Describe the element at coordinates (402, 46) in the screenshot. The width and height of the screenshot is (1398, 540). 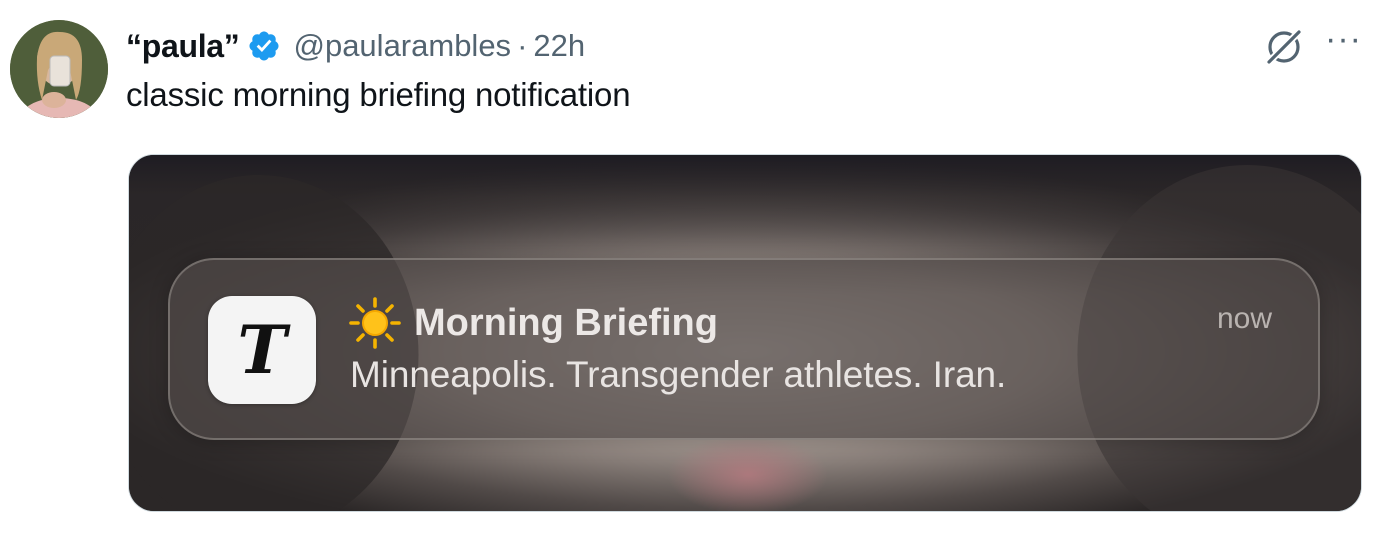
I see `handle: @paularambles` at that location.